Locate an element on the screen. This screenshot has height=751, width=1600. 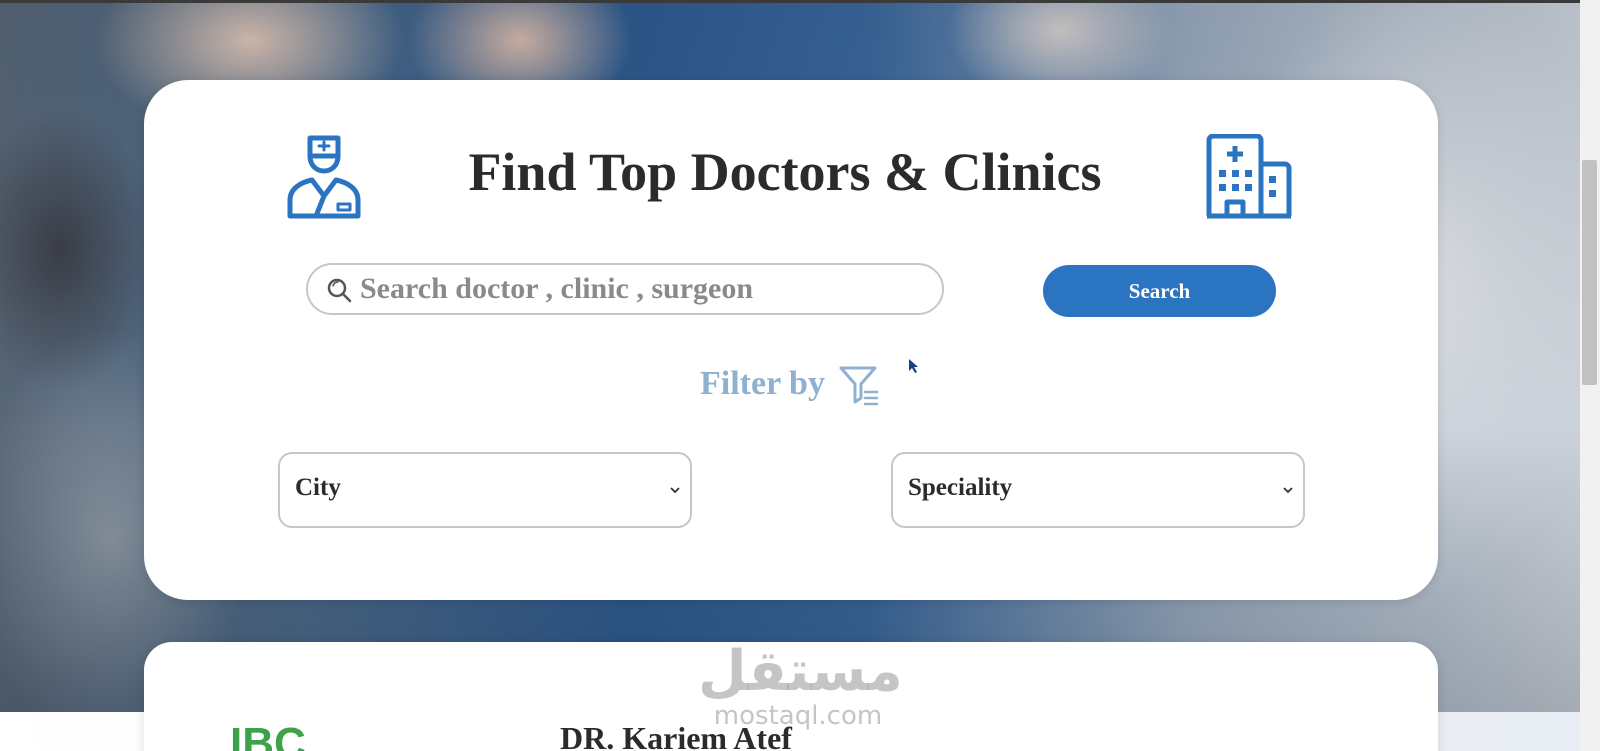
watermark: مستقل mostaql.com is located at coordinates (800, 685).